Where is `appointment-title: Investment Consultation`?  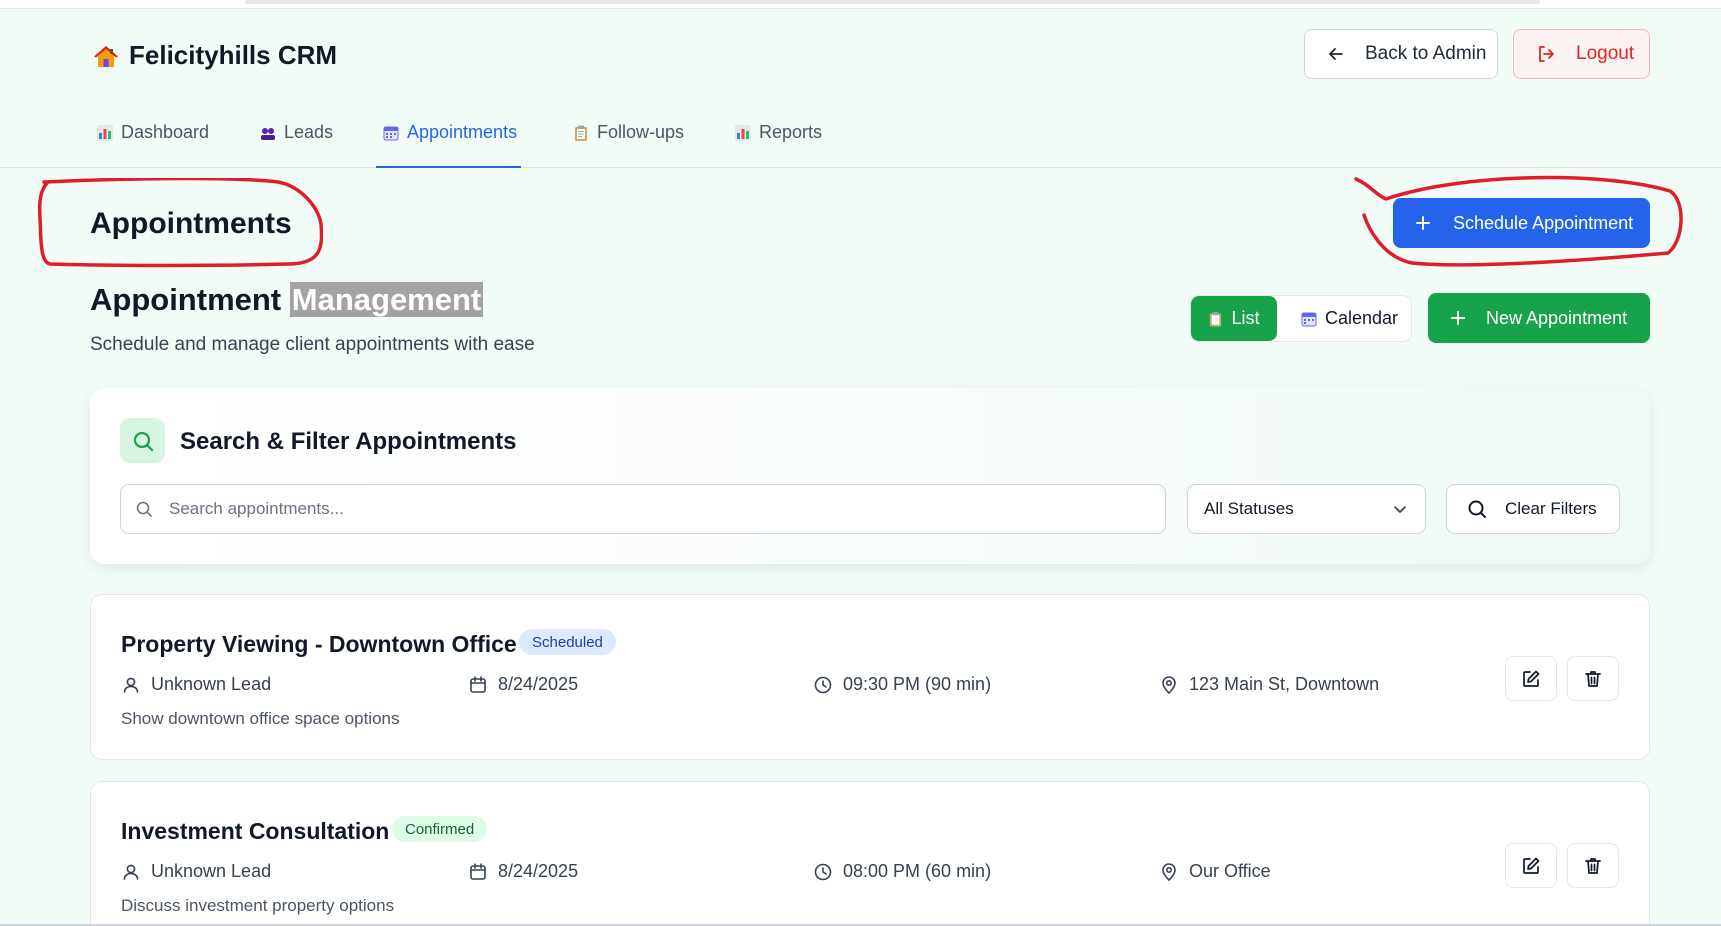 appointment-title: Investment Consultation is located at coordinates (255, 831).